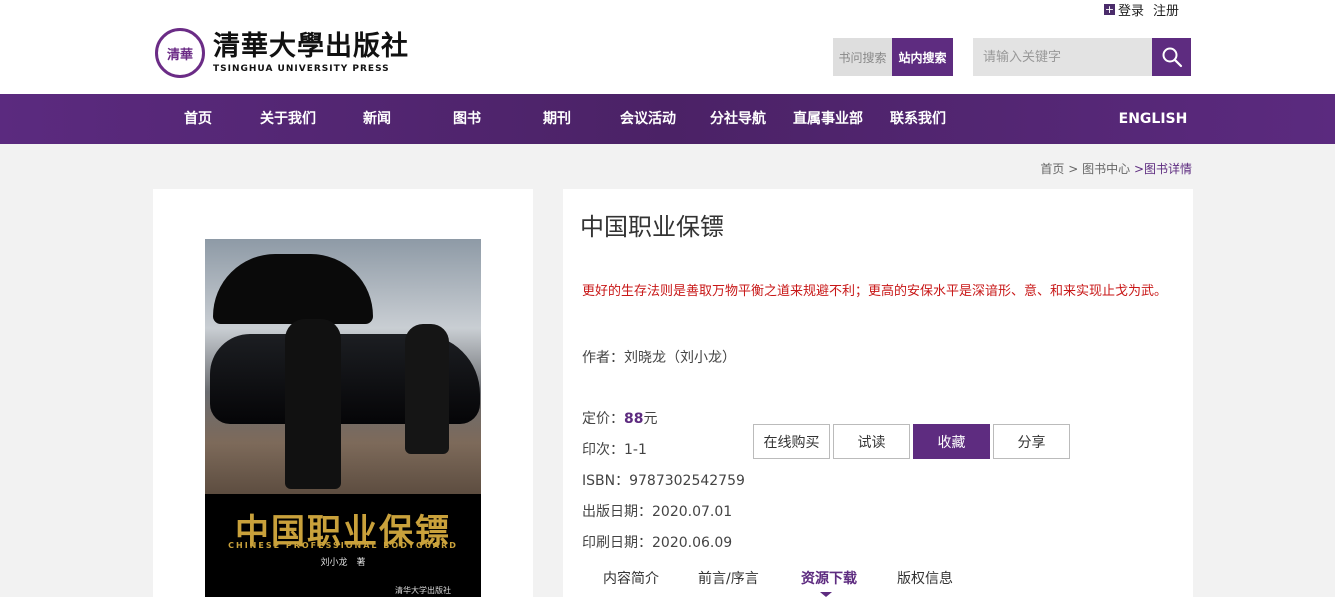 This screenshot has height=597, width=1335. I want to click on buy-online-button: 在线购买, so click(791, 441).